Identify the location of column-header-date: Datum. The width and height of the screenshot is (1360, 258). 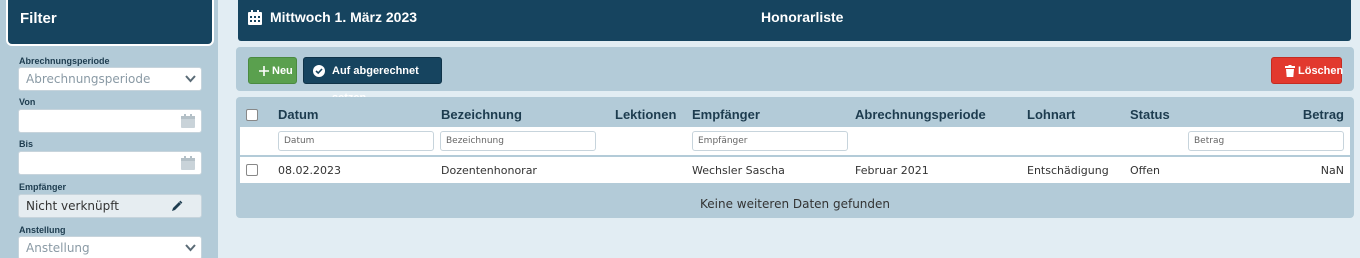
(298, 114).